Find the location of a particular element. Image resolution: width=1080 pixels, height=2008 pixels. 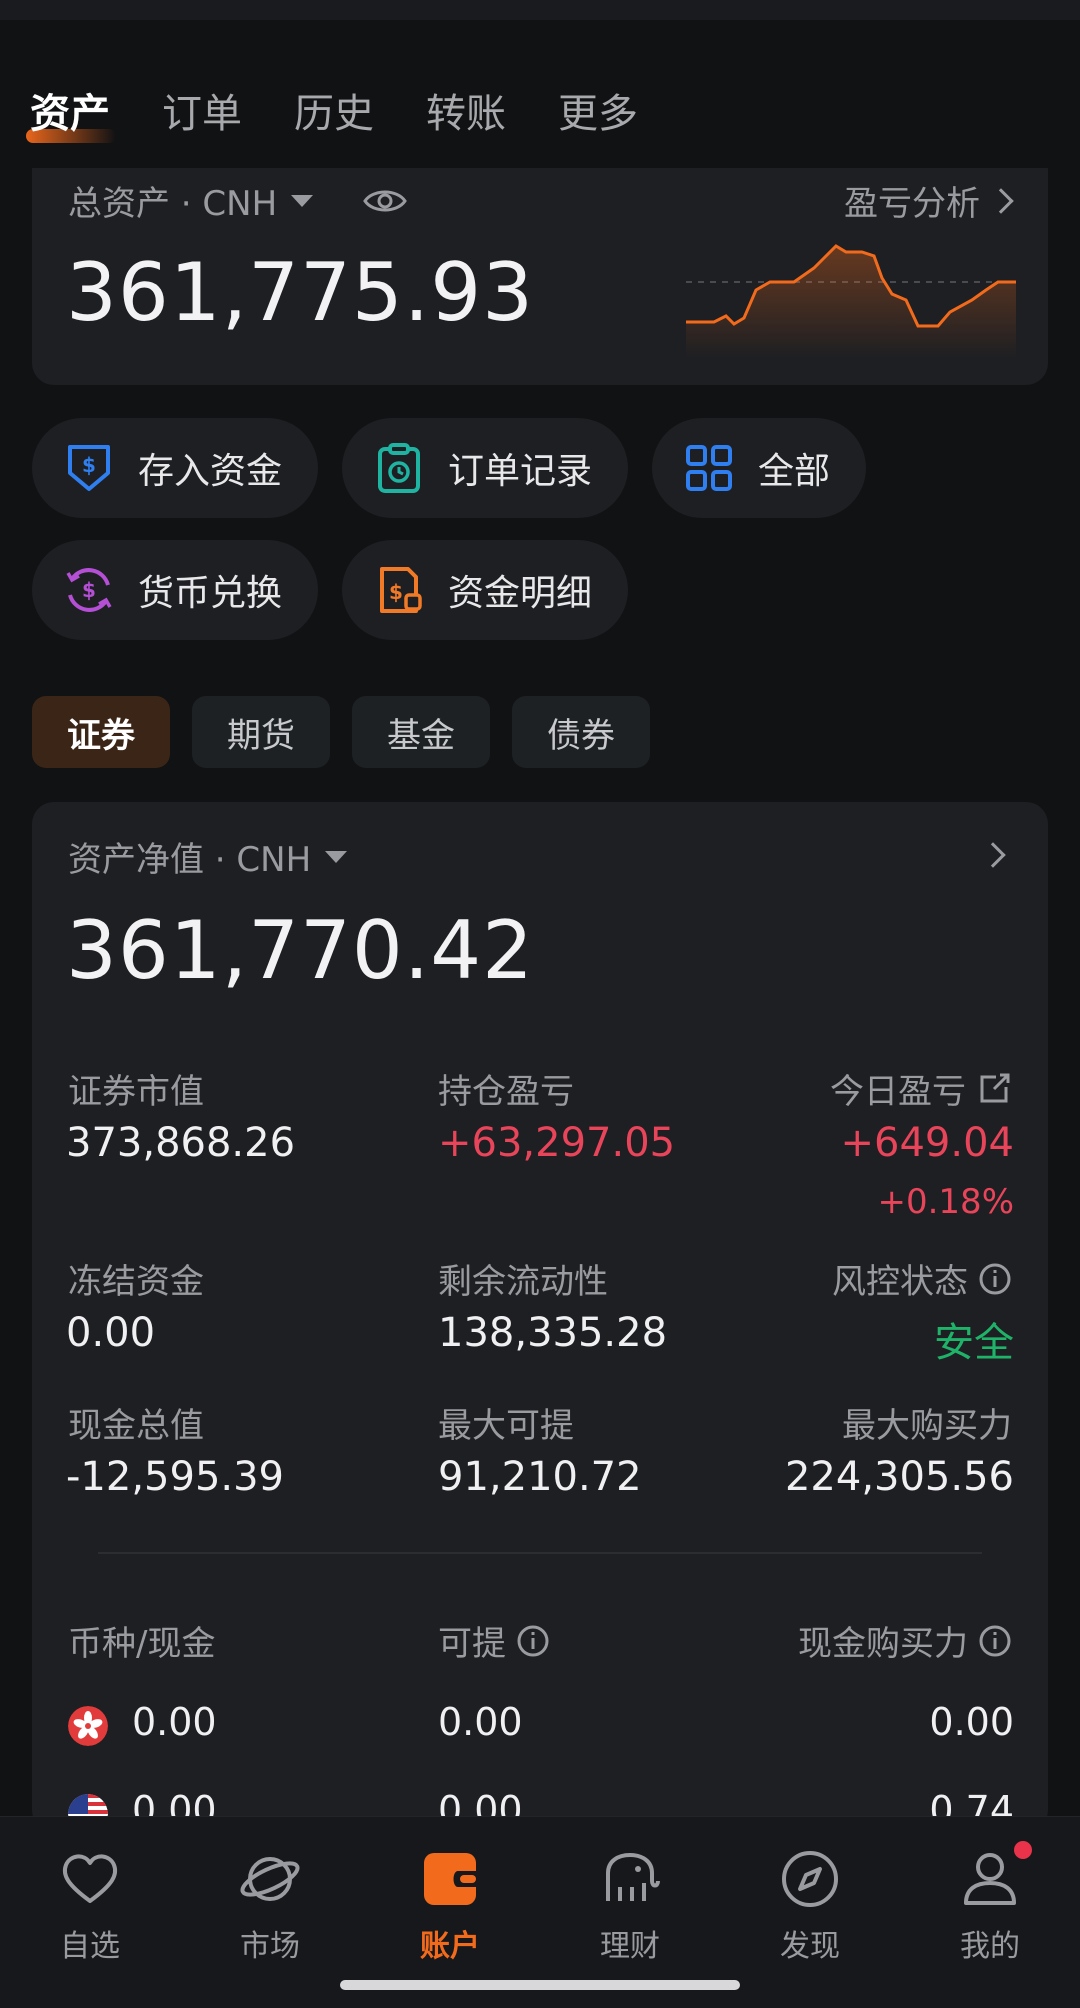

currency-exchange-icon: $ is located at coordinates (89, 590).